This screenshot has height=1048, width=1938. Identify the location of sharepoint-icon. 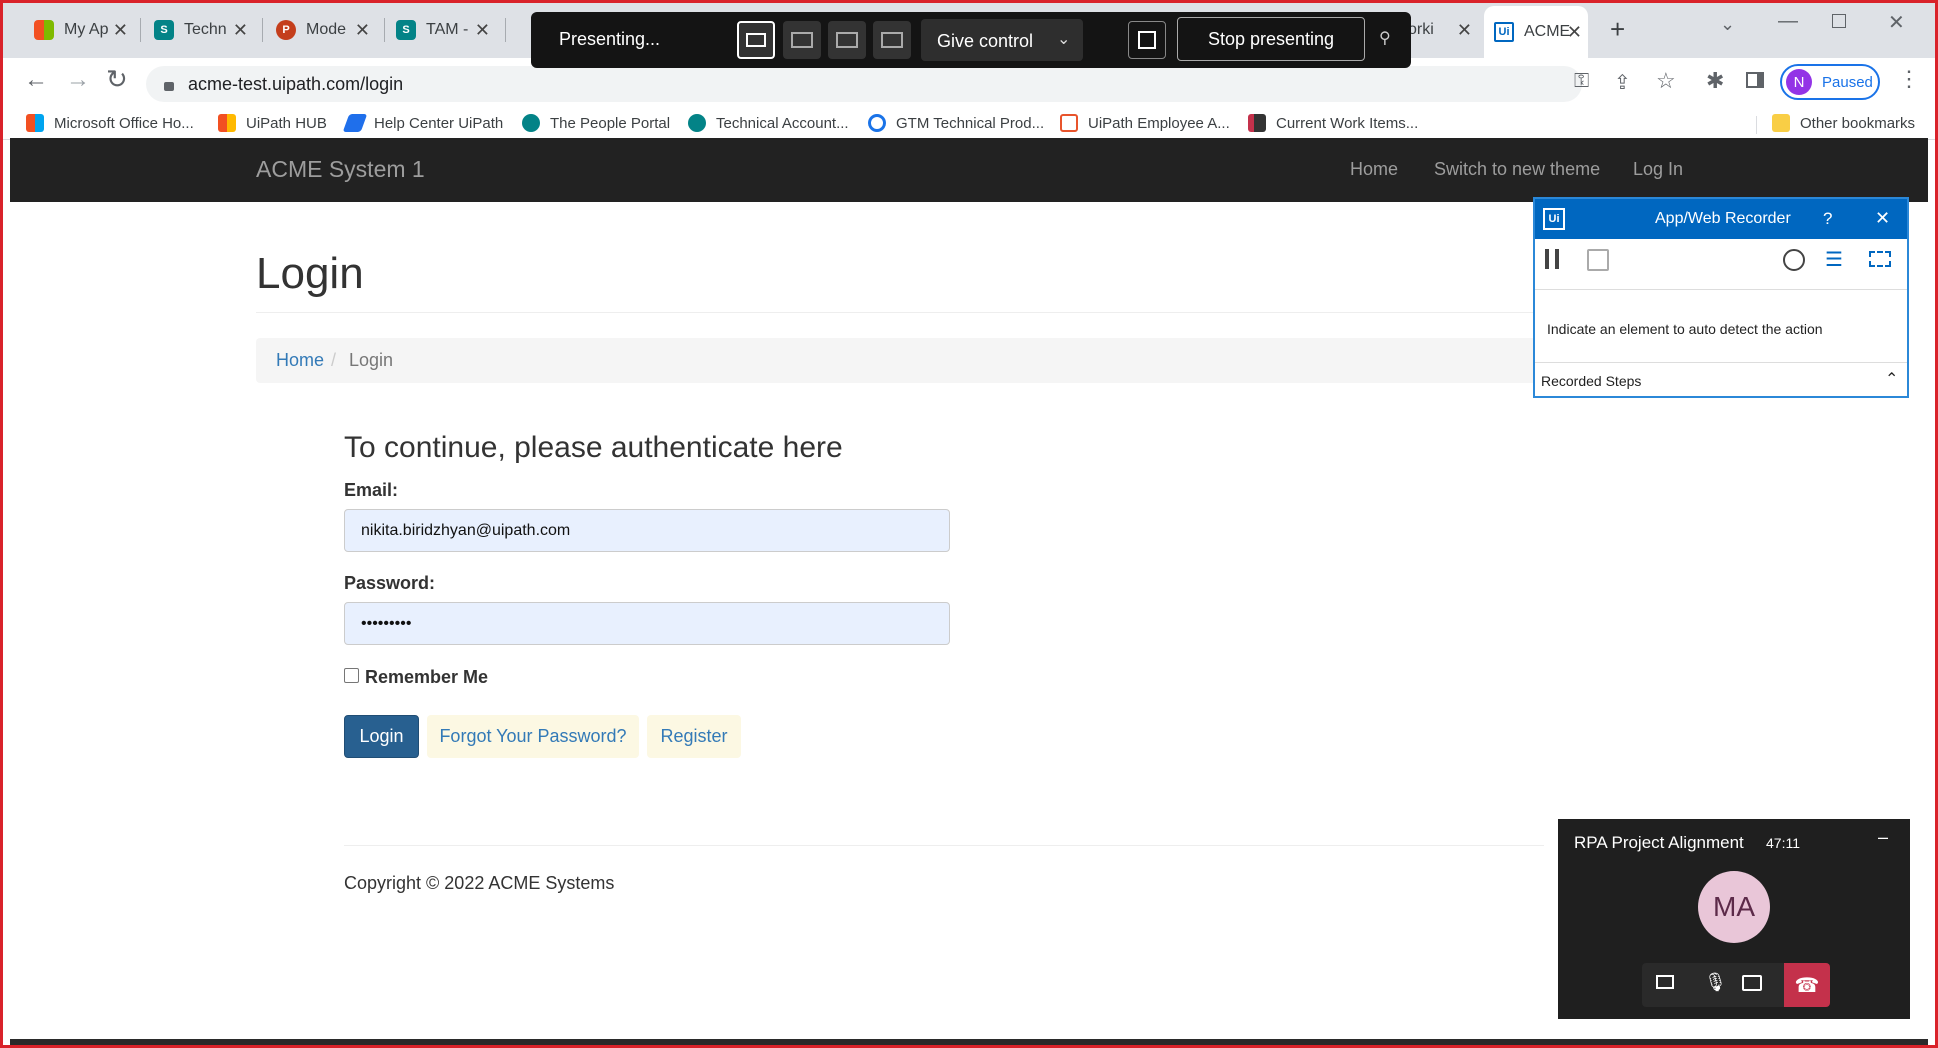
(531, 123).